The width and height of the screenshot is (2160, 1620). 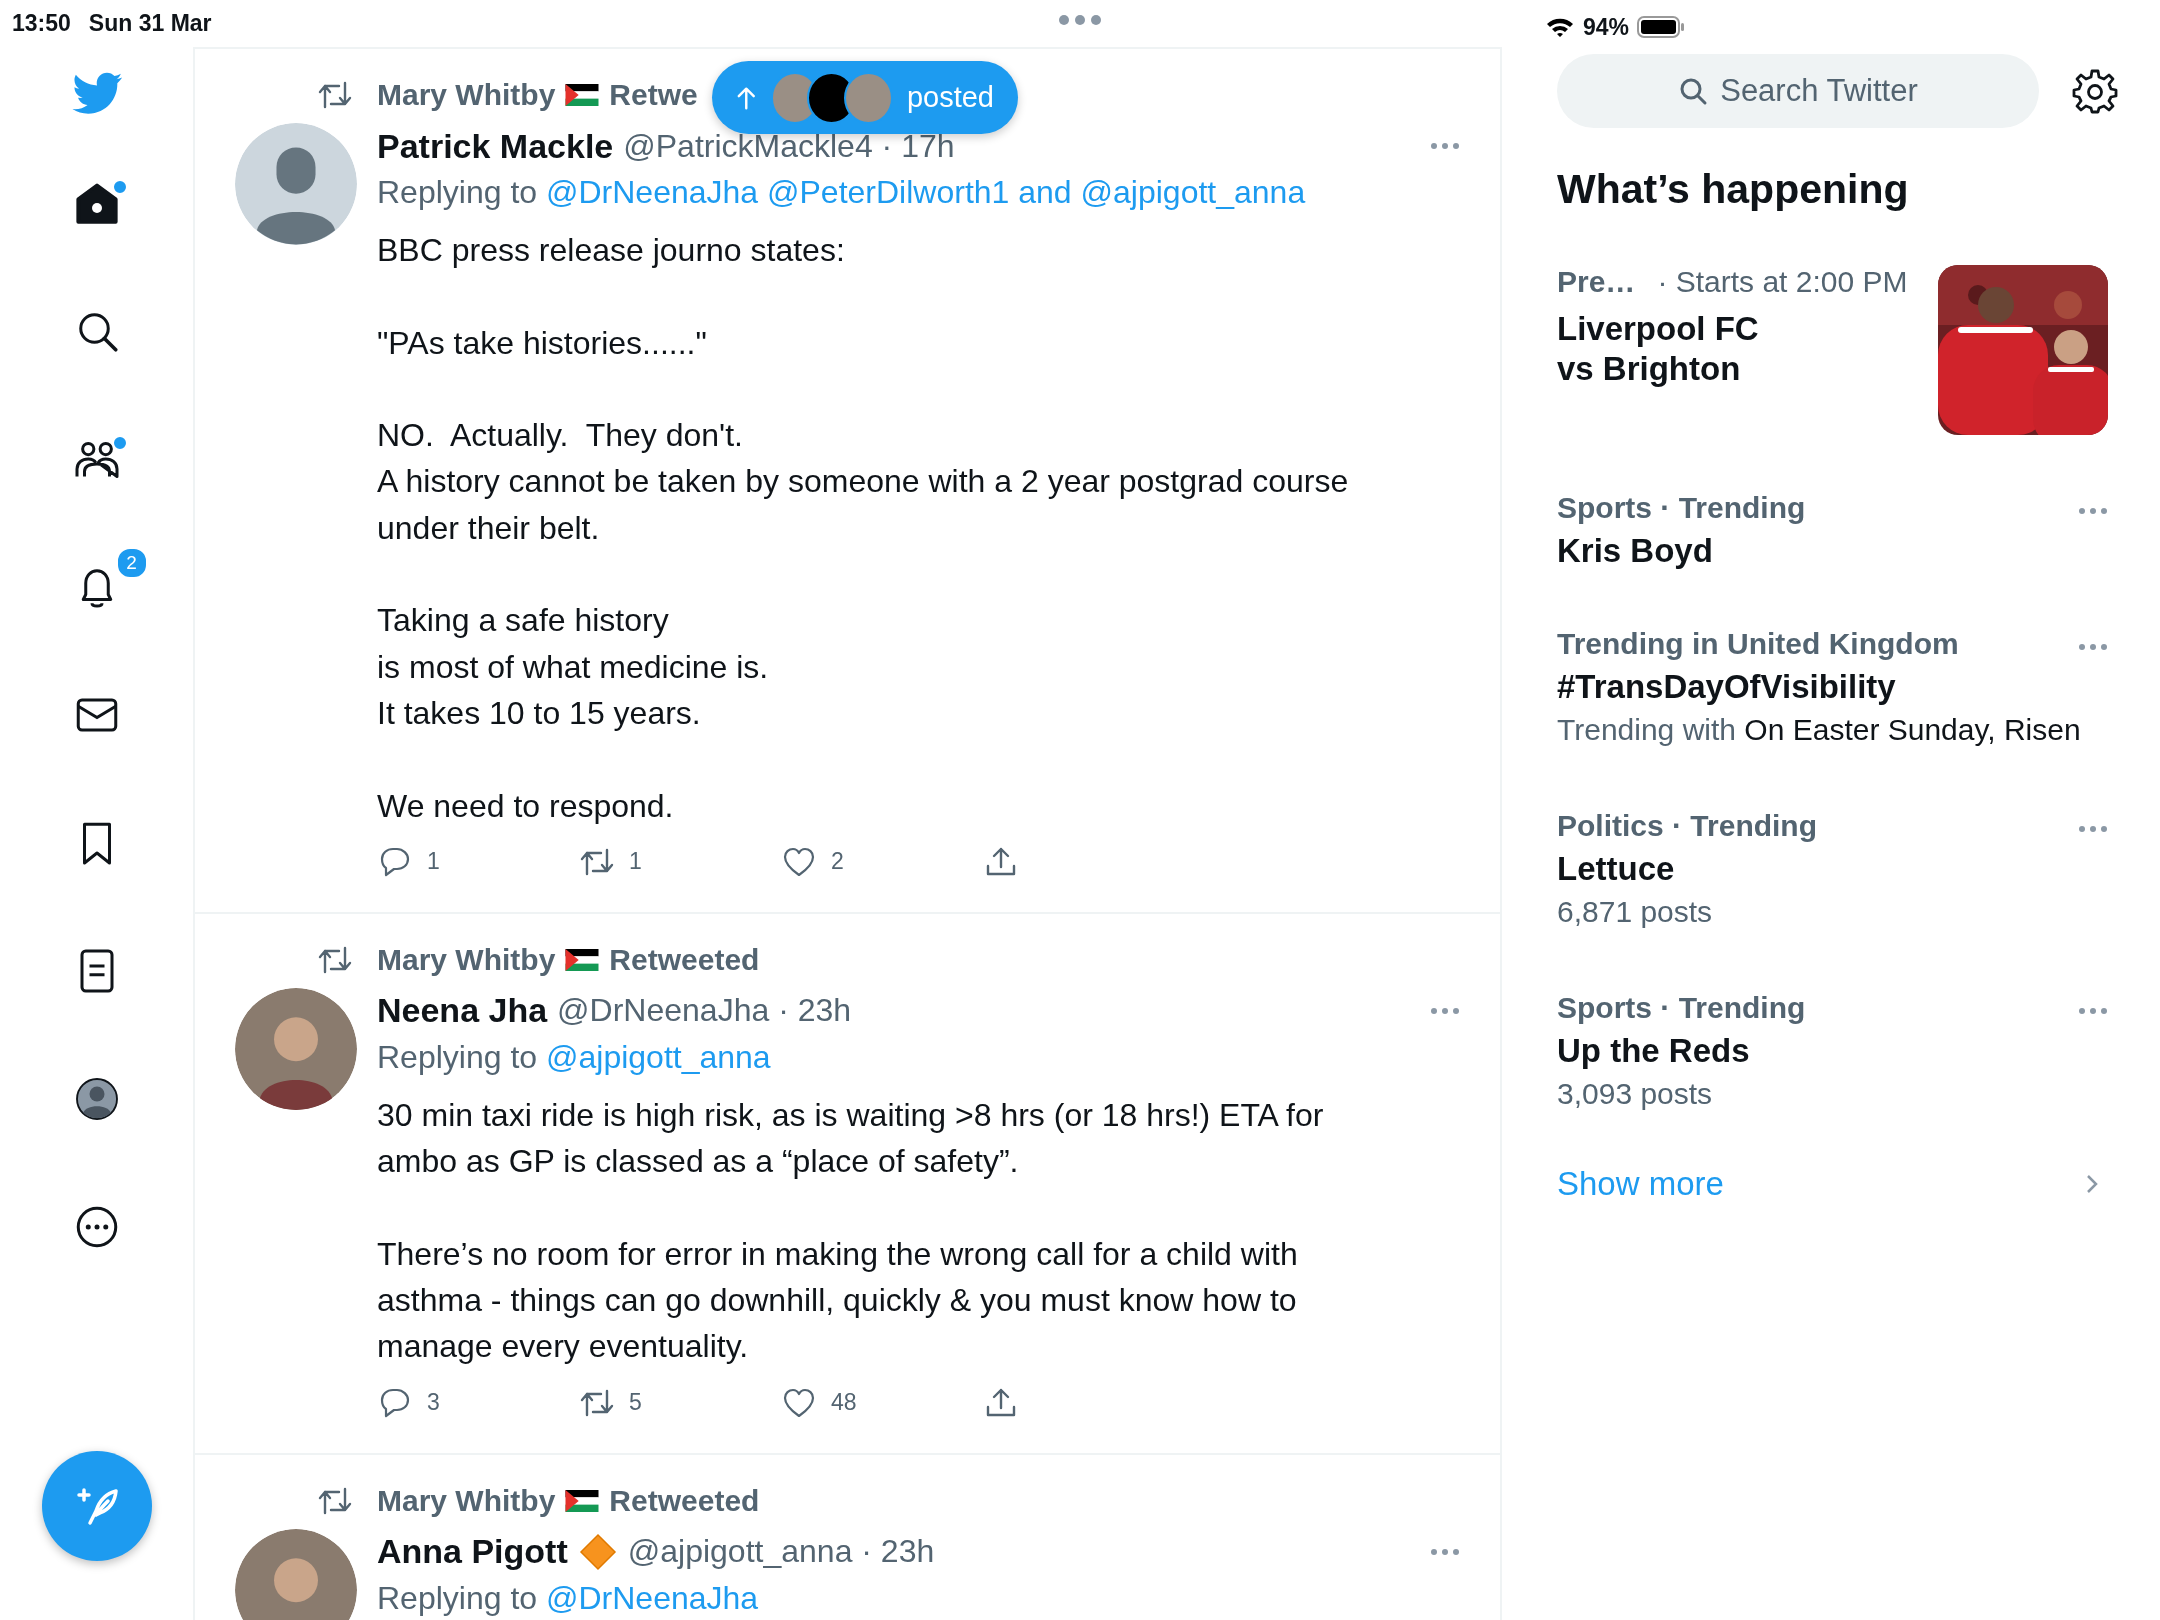 I want to click on tweet-text: Taking a safe history is most of what medicine is. It takes 10 to 15 years., so click(x=573, y=667).